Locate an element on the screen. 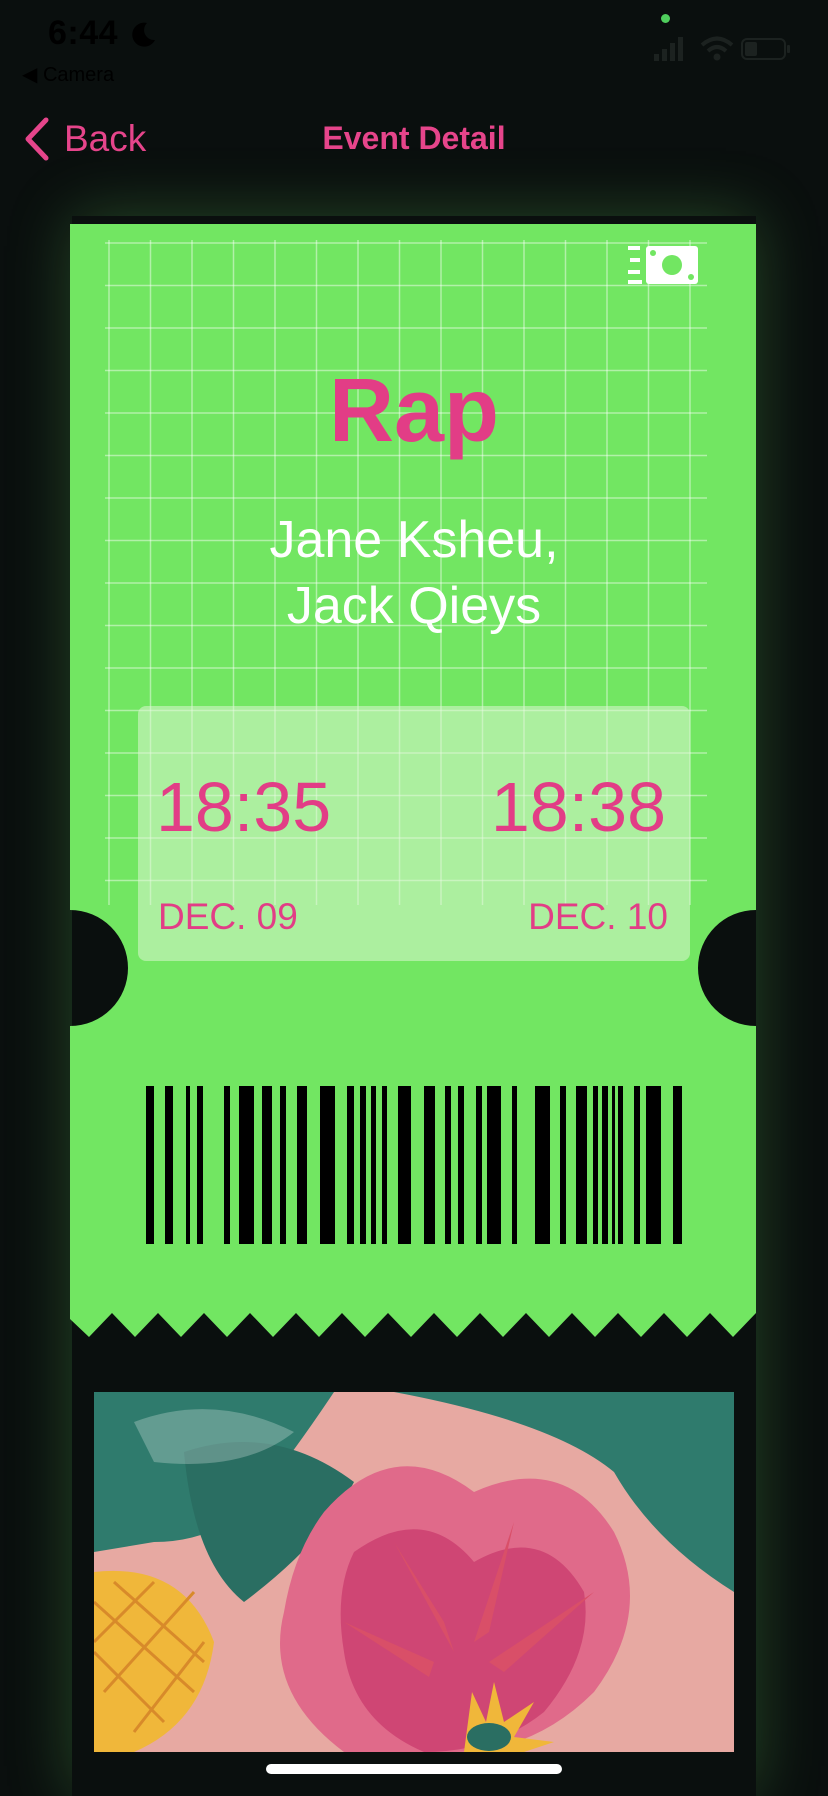 The image size is (828, 1796). battery-icon is located at coordinates (765, 49).